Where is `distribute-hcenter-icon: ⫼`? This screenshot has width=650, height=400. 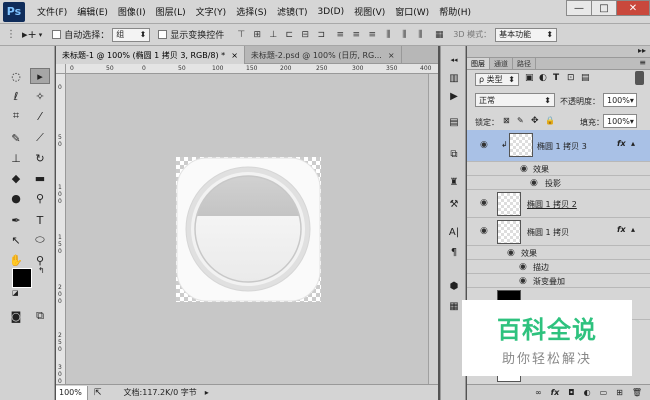
distribute-hcenter-icon: ⫼ is located at coordinates (404, 35).